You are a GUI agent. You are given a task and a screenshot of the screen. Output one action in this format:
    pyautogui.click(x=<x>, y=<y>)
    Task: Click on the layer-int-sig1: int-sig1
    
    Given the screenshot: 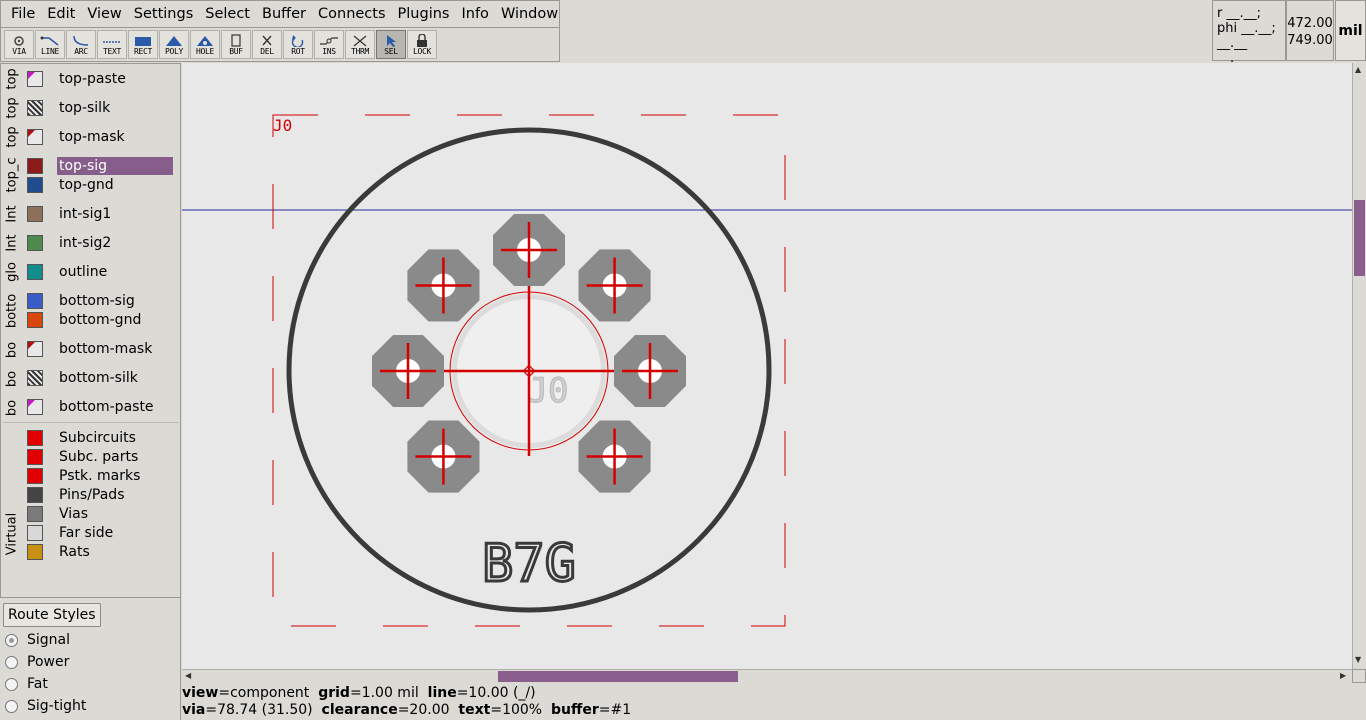 What is the action you would take?
    pyautogui.click(x=100, y=214)
    